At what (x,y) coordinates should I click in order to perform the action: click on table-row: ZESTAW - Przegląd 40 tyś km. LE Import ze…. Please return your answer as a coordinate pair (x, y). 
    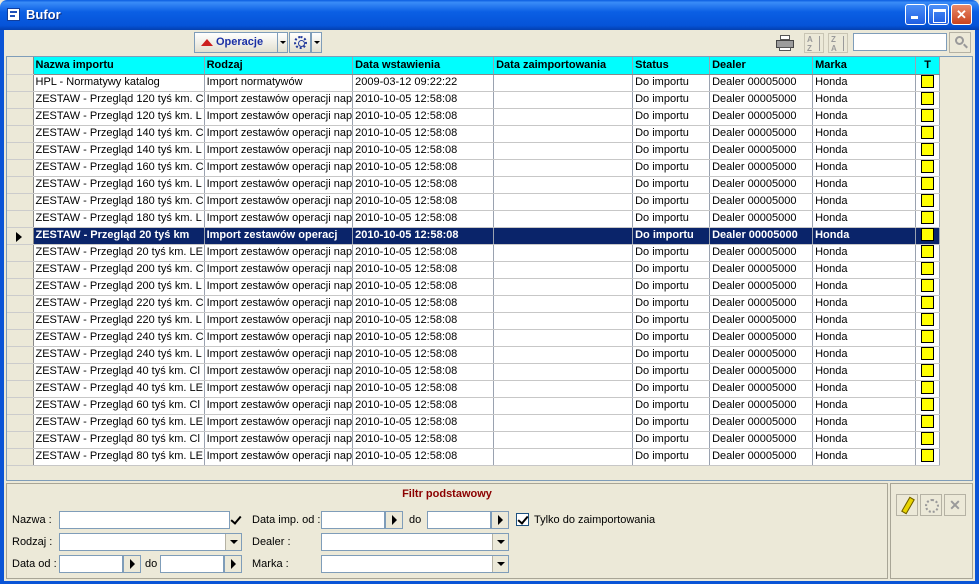
    Looking at the image, I should click on (474, 389).